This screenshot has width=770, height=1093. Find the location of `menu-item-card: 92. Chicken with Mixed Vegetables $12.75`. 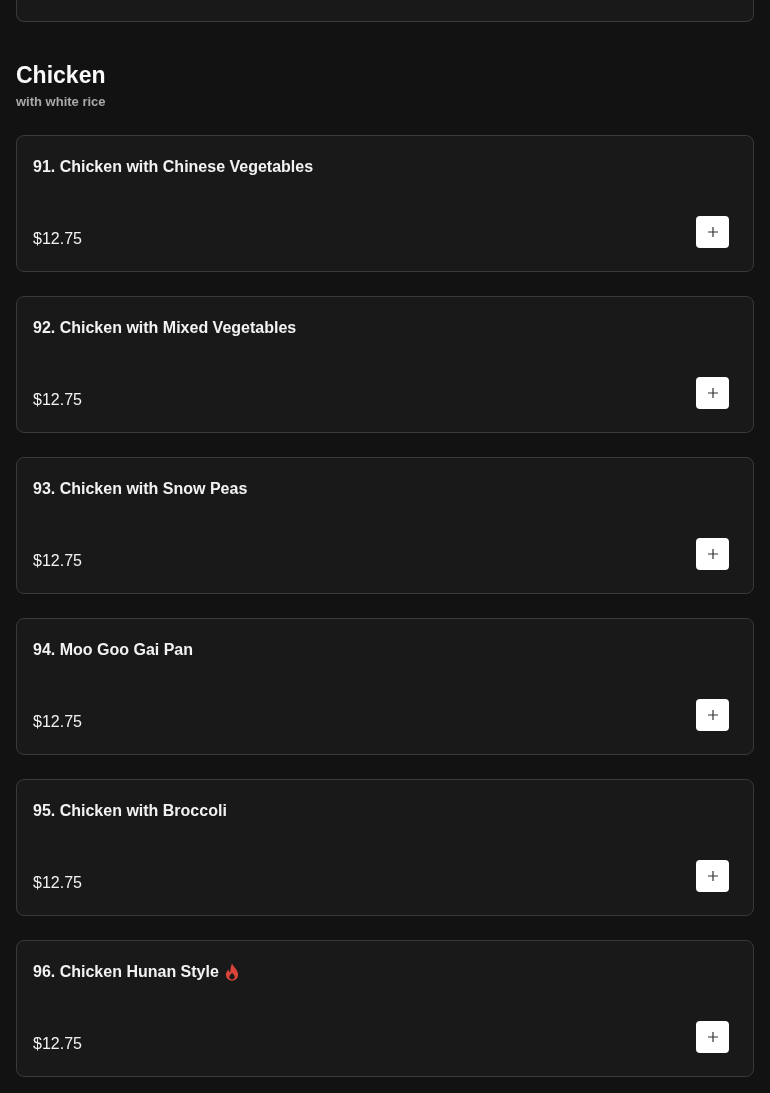

menu-item-card: 92. Chicken with Mixed Vegetables $12.75 is located at coordinates (385, 364).